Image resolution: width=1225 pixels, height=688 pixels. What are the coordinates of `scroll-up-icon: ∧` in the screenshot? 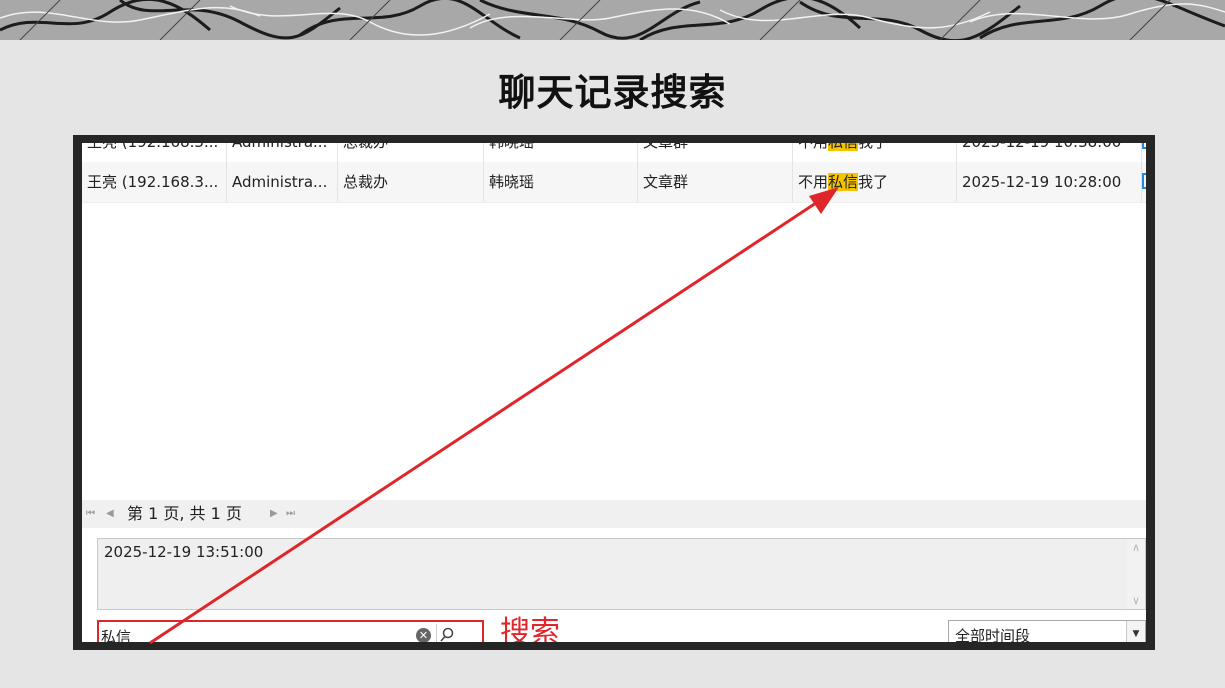 It's located at (1136, 547).